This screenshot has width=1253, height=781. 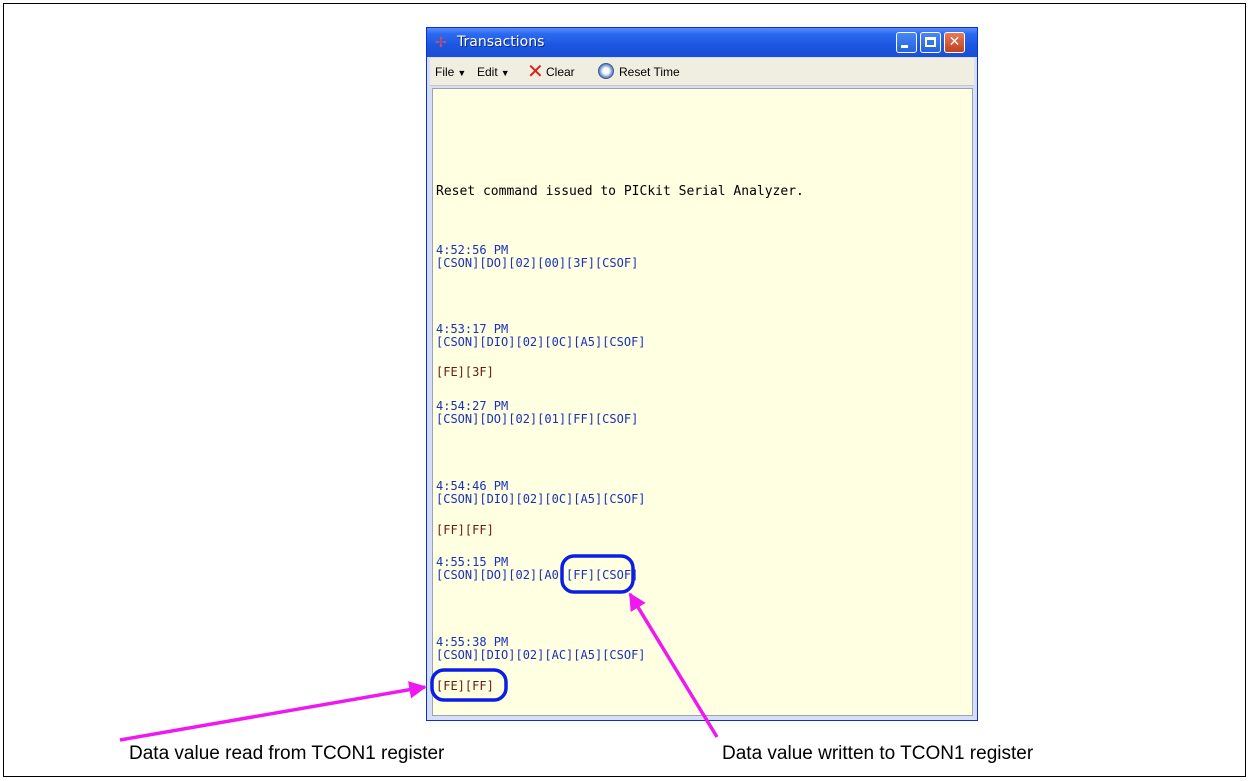 What do you see at coordinates (878, 753) in the screenshot?
I see `written-value-label: Data value written to TCON1 register` at bounding box center [878, 753].